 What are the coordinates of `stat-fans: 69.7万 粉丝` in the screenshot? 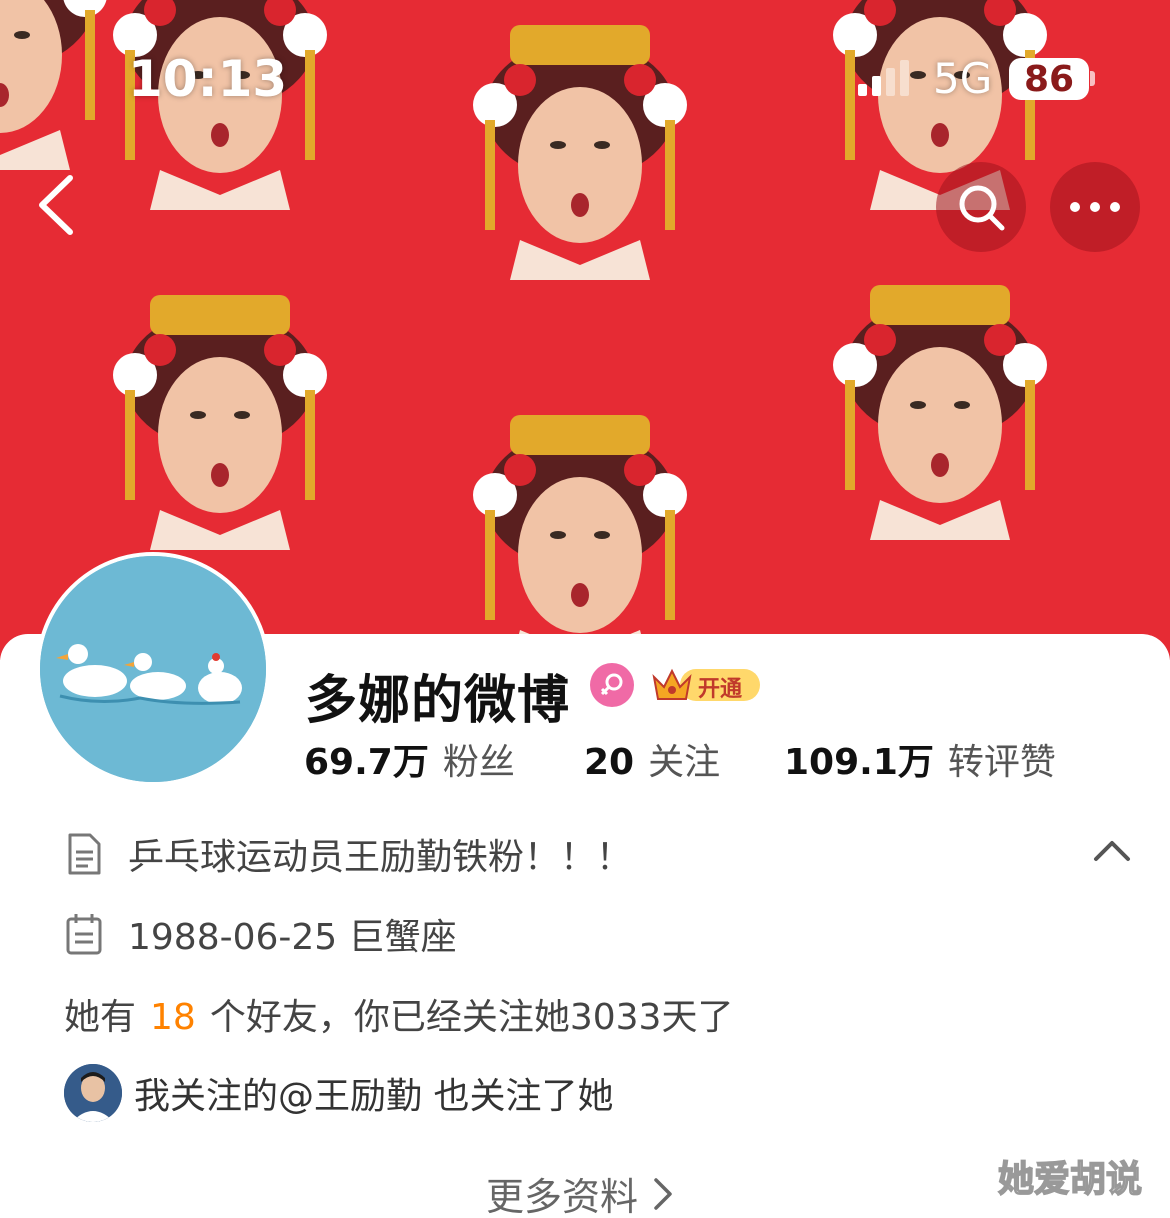 It's located at (409, 759).